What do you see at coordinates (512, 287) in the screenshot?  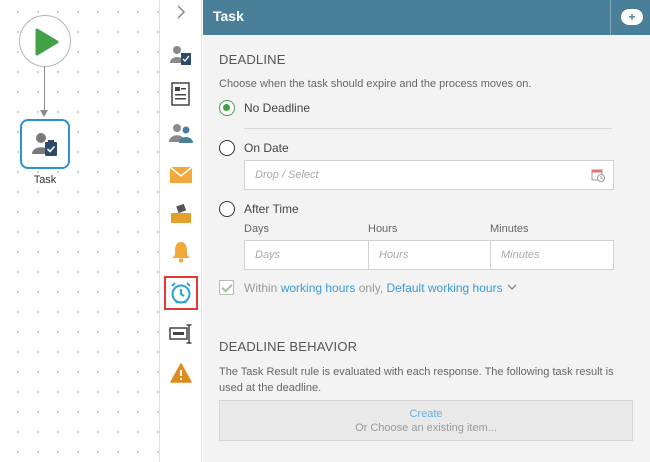 I see `chevron-down-icon` at bounding box center [512, 287].